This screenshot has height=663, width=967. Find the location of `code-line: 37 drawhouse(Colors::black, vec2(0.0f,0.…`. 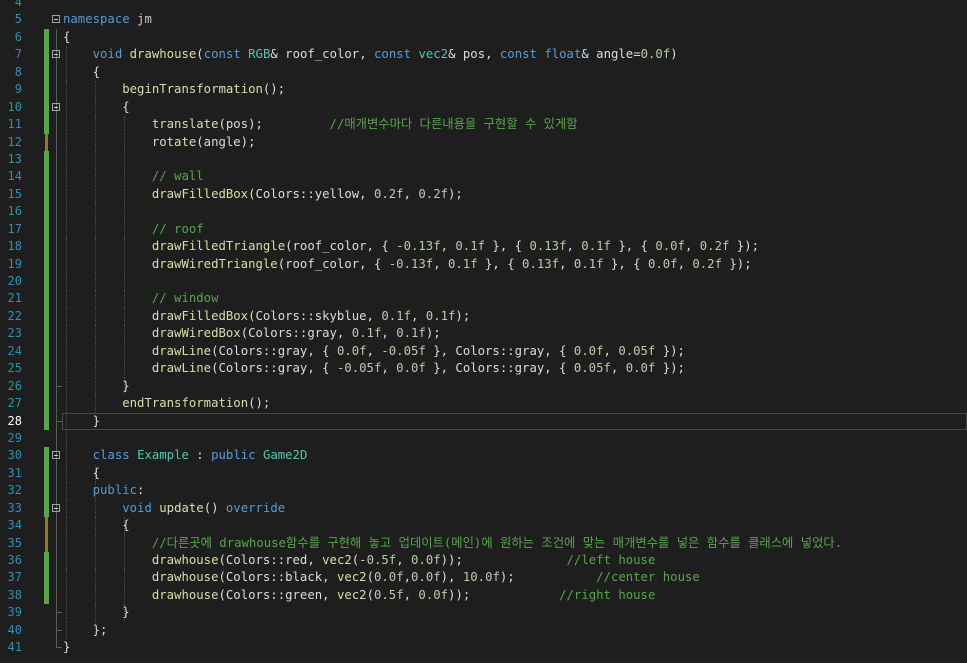

code-line: 37 drawhouse(Colors::black, vec2(0.0f,0.… is located at coordinates (483, 578).